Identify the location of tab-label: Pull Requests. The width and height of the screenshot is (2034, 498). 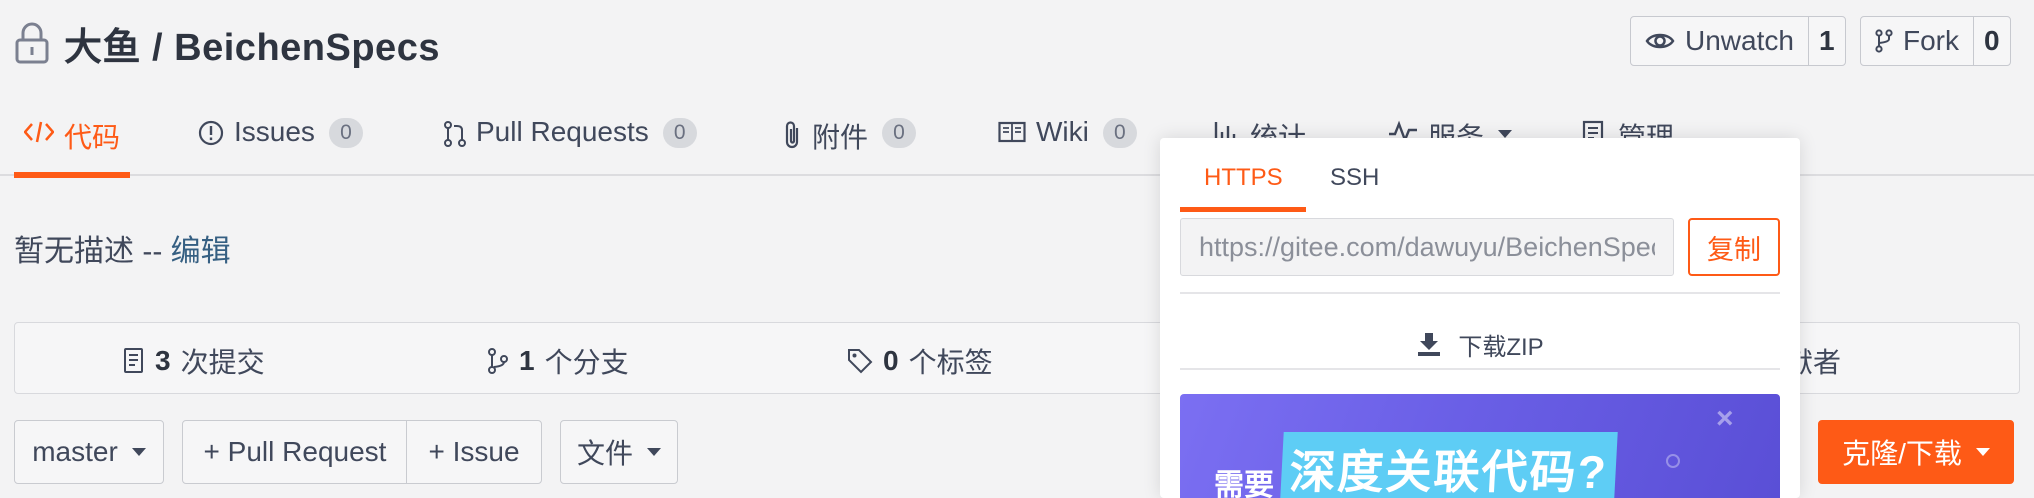
(562, 131).